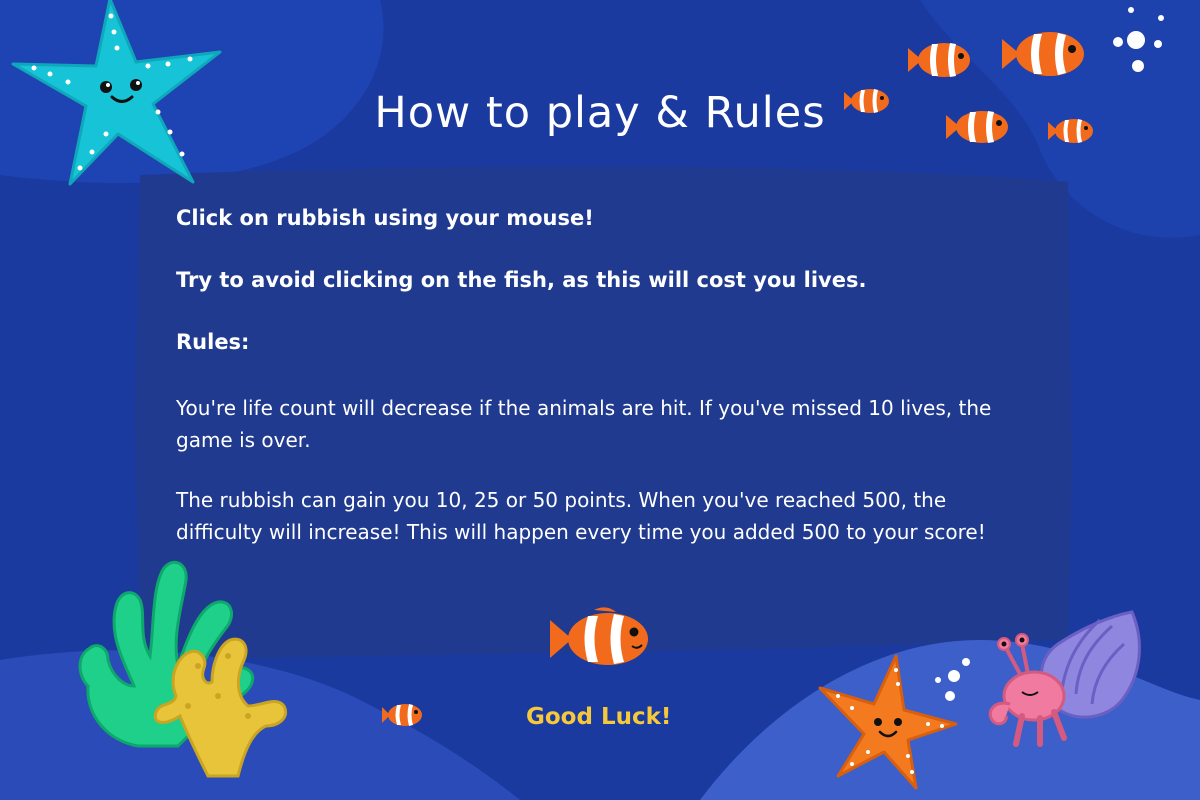 The width and height of the screenshot is (1200, 800). What do you see at coordinates (599, 717) in the screenshot?
I see `good-luck-text: Good Luck!` at bounding box center [599, 717].